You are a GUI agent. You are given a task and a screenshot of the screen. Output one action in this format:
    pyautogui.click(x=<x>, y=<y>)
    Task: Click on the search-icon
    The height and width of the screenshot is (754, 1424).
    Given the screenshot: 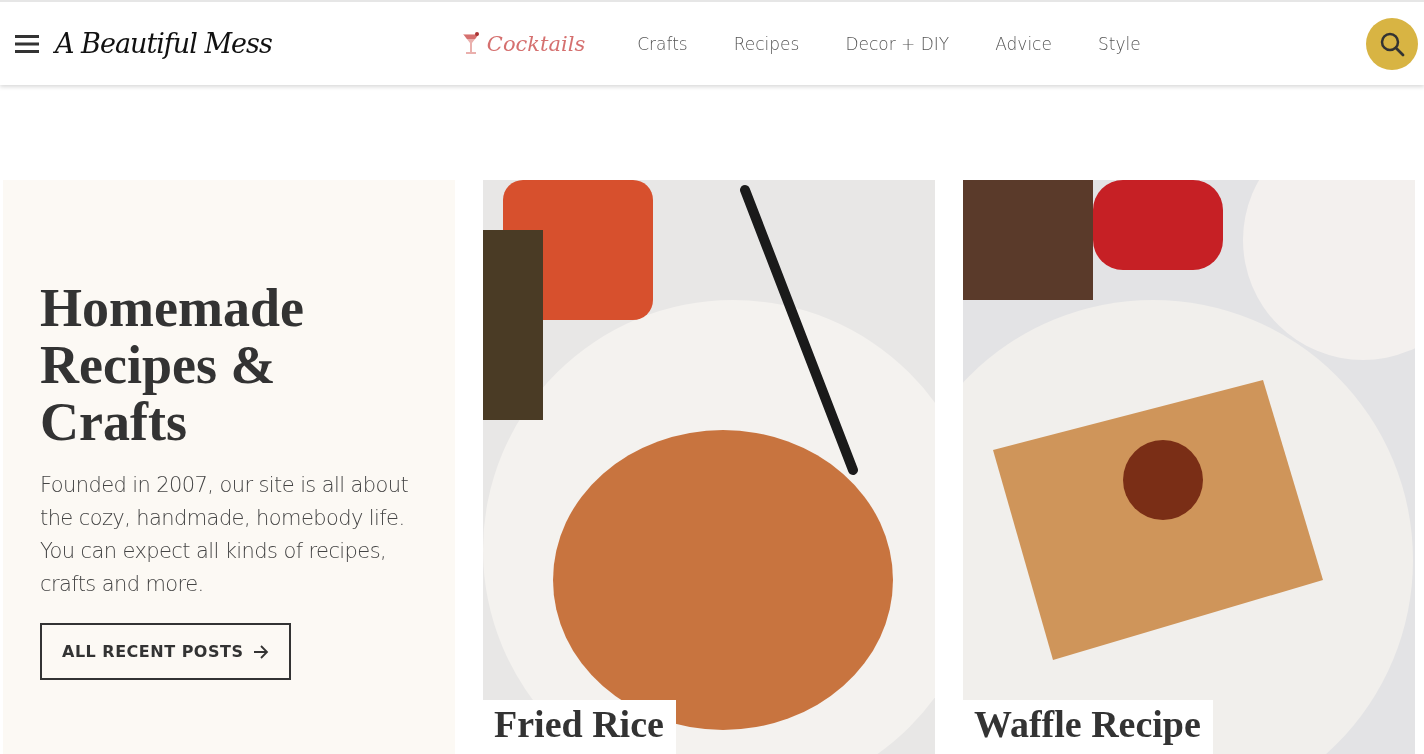 What is the action you would take?
    pyautogui.click(x=1392, y=43)
    